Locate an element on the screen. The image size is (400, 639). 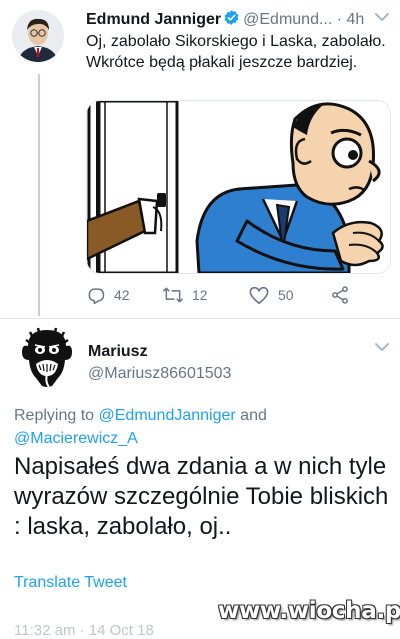
watermark: www.wiocha.pl is located at coordinates (309, 611).